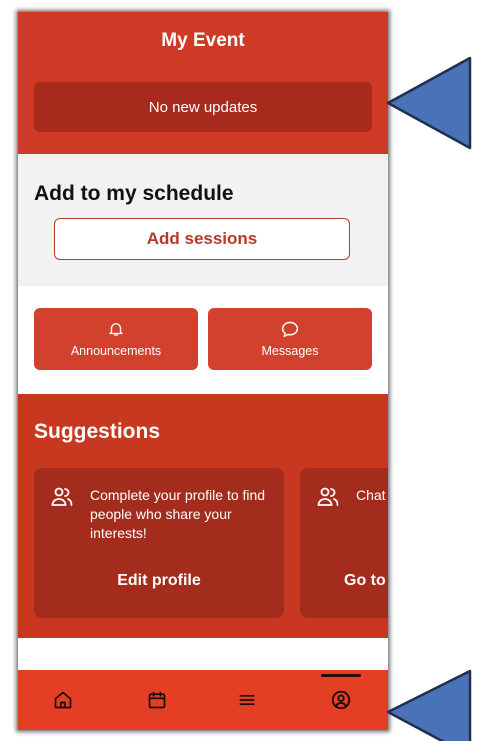 This screenshot has width=477, height=741. I want to click on calendar-icon, so click(157, 700).